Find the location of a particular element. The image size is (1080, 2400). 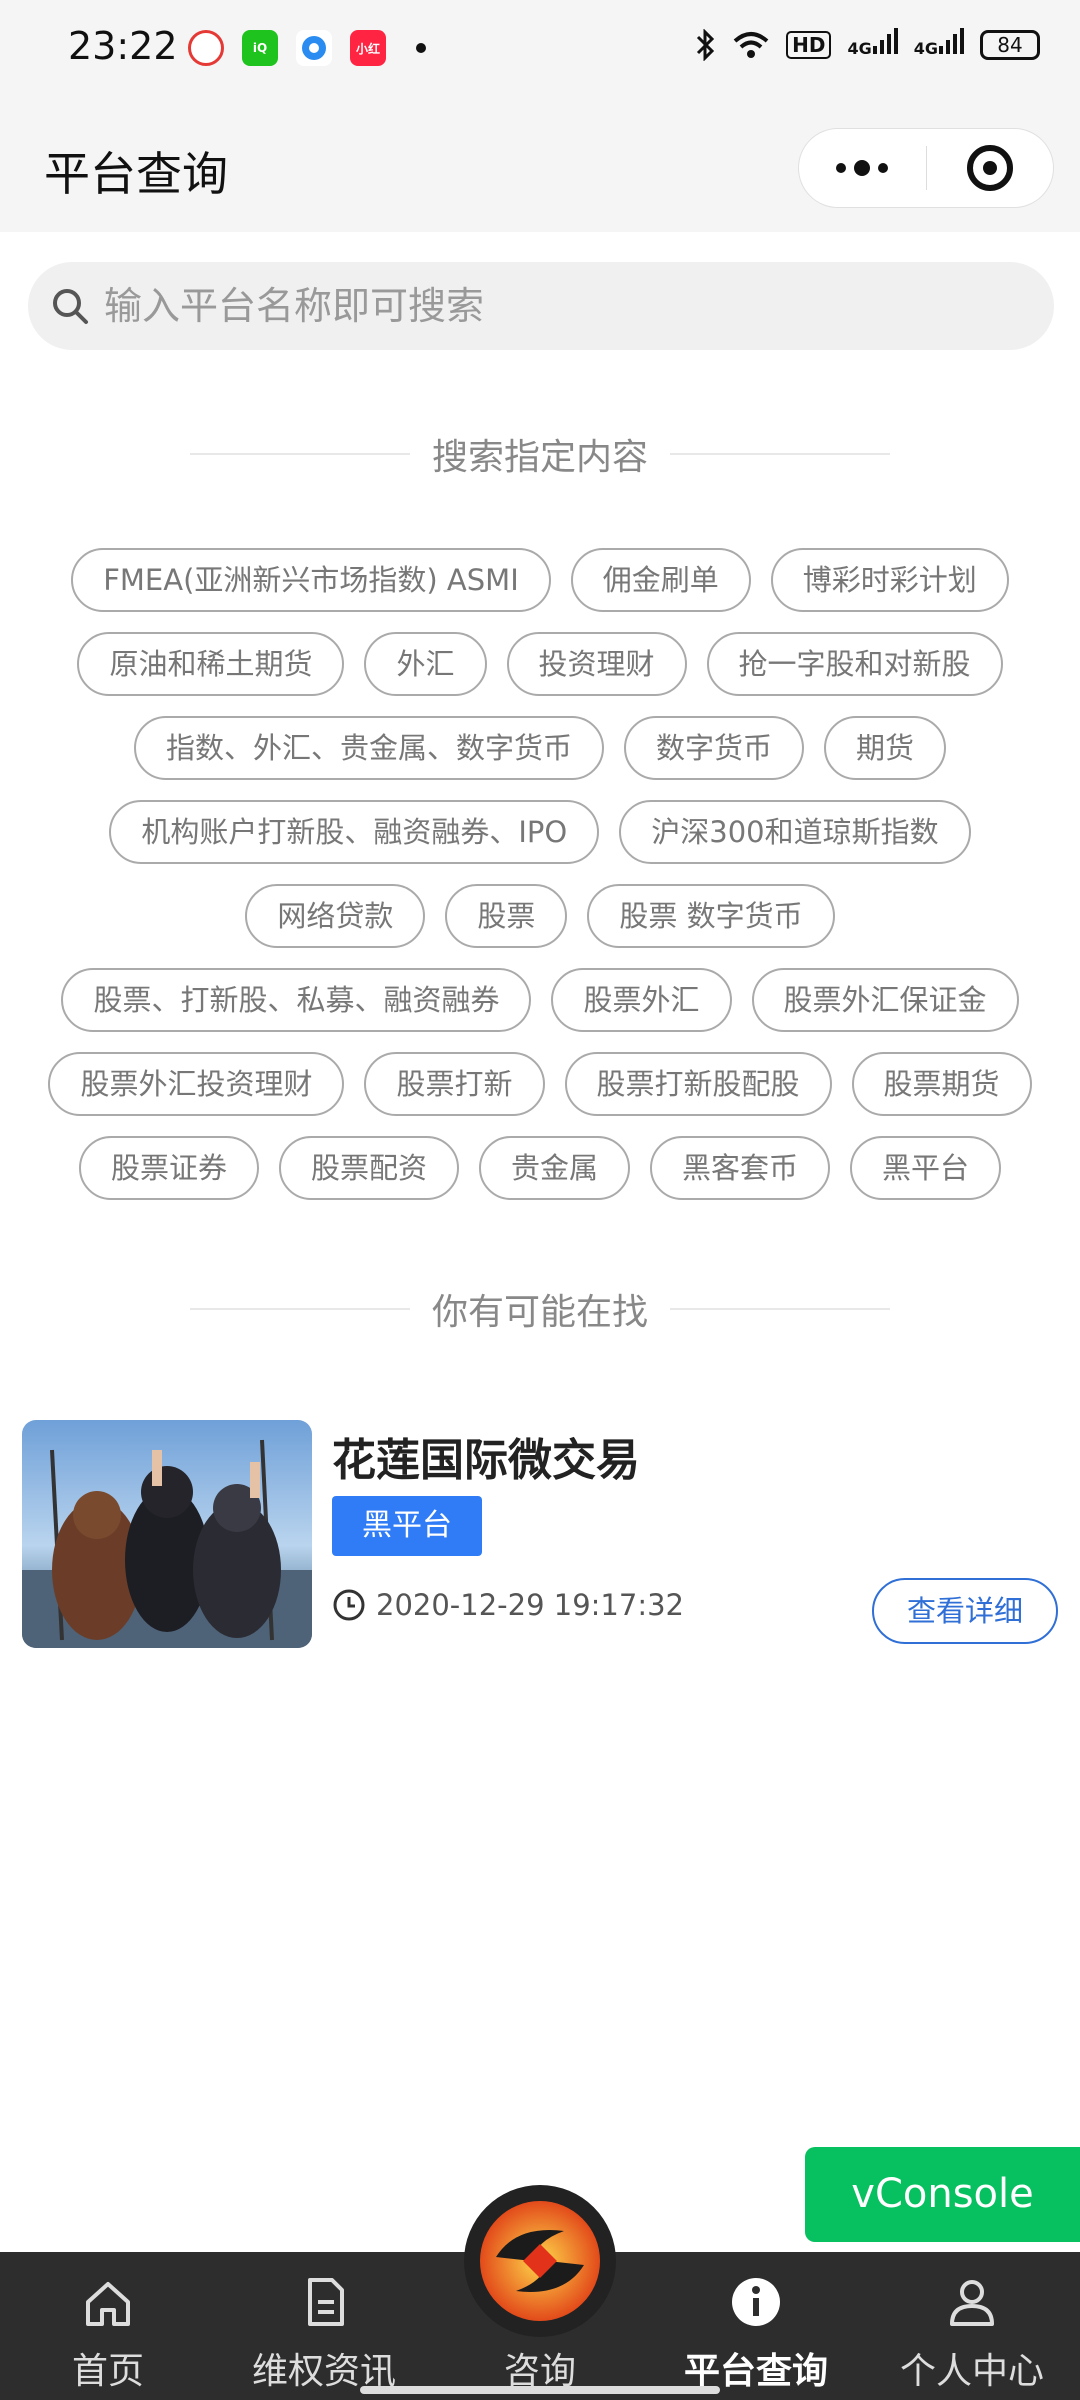

signal-2-label: 4G is located at coordinates (925, 48).